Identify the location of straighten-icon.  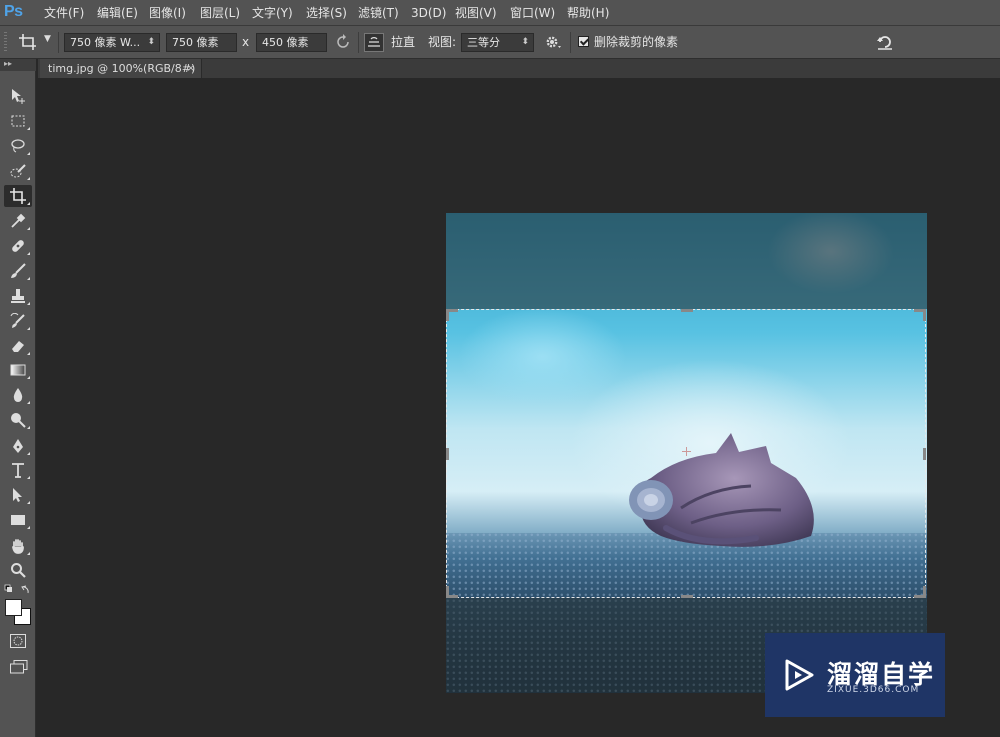
(374, 42).